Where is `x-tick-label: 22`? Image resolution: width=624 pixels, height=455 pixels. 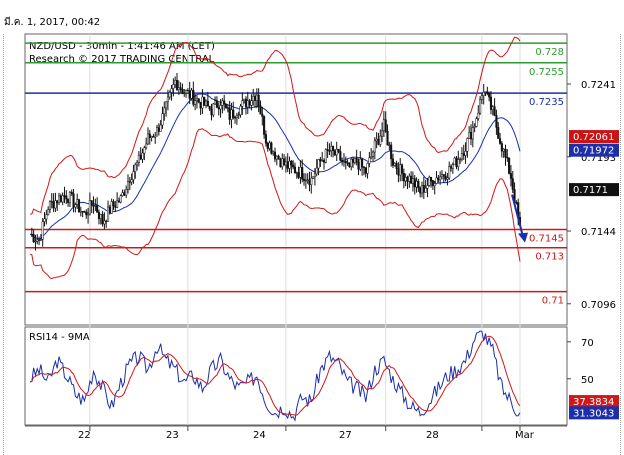
x-tick-label: 22 is located at coordinates (84, 435).